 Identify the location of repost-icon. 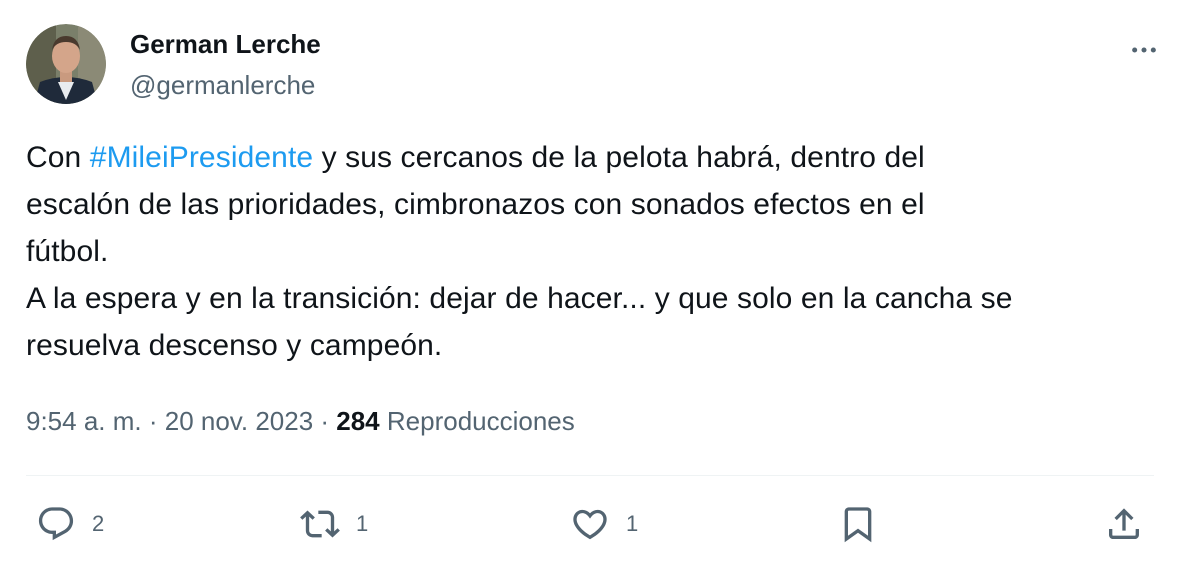
(320, 524).